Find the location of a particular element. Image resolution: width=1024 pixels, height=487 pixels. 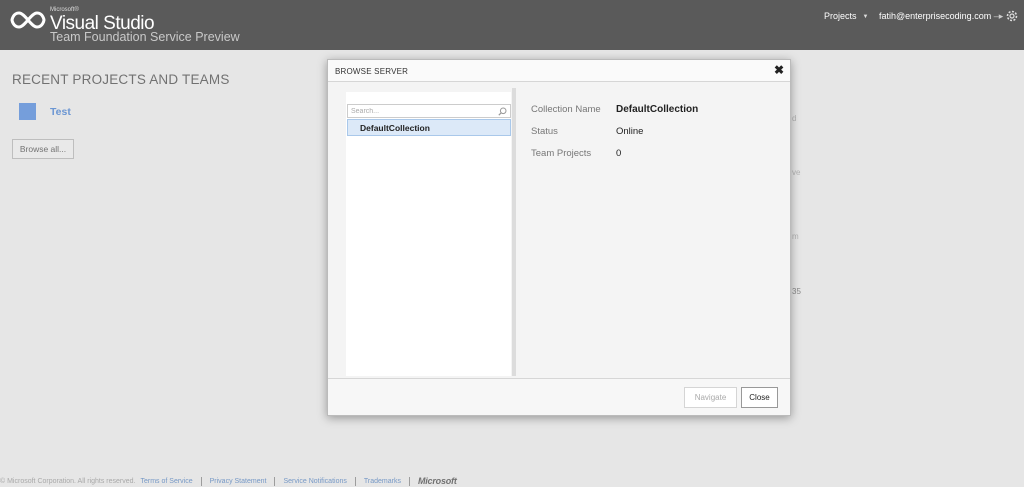

user-label: fatih@enterprisecoding.com is located at coordinates (935, 16).